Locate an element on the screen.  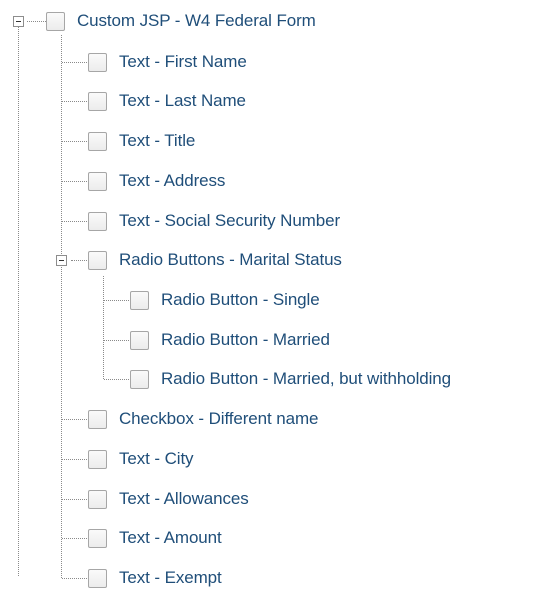
tree-node: Radio Button - Single is located at coordinates (225, 300).